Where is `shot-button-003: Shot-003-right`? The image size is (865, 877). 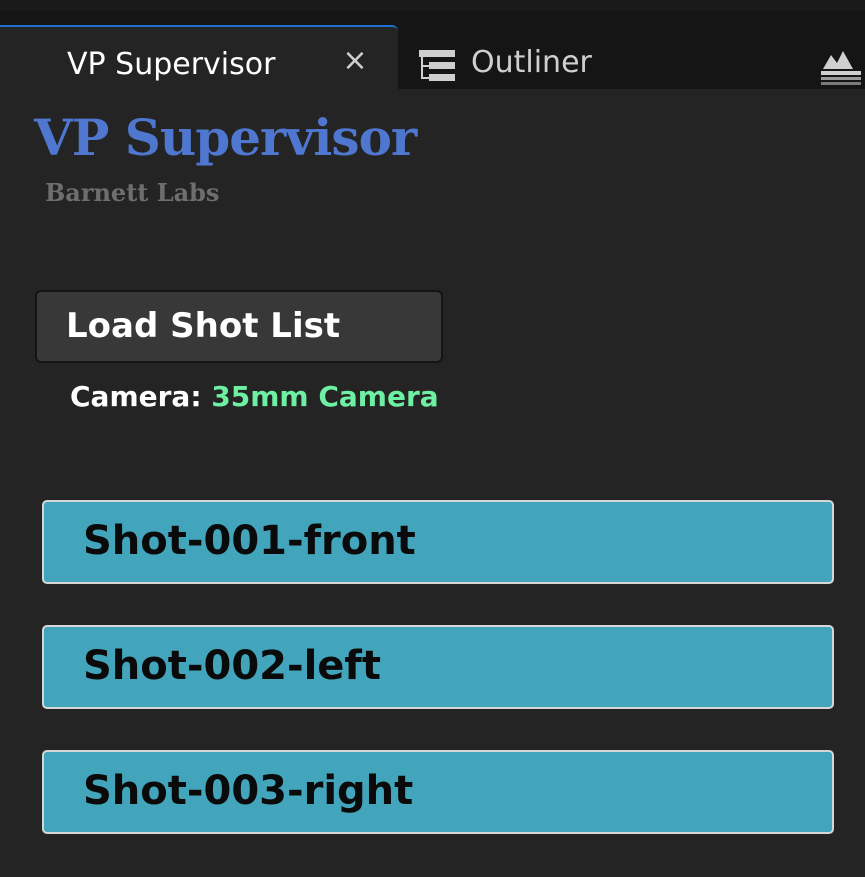 shot-button-003: Shot-003-right is located at coordinates (438, 792).